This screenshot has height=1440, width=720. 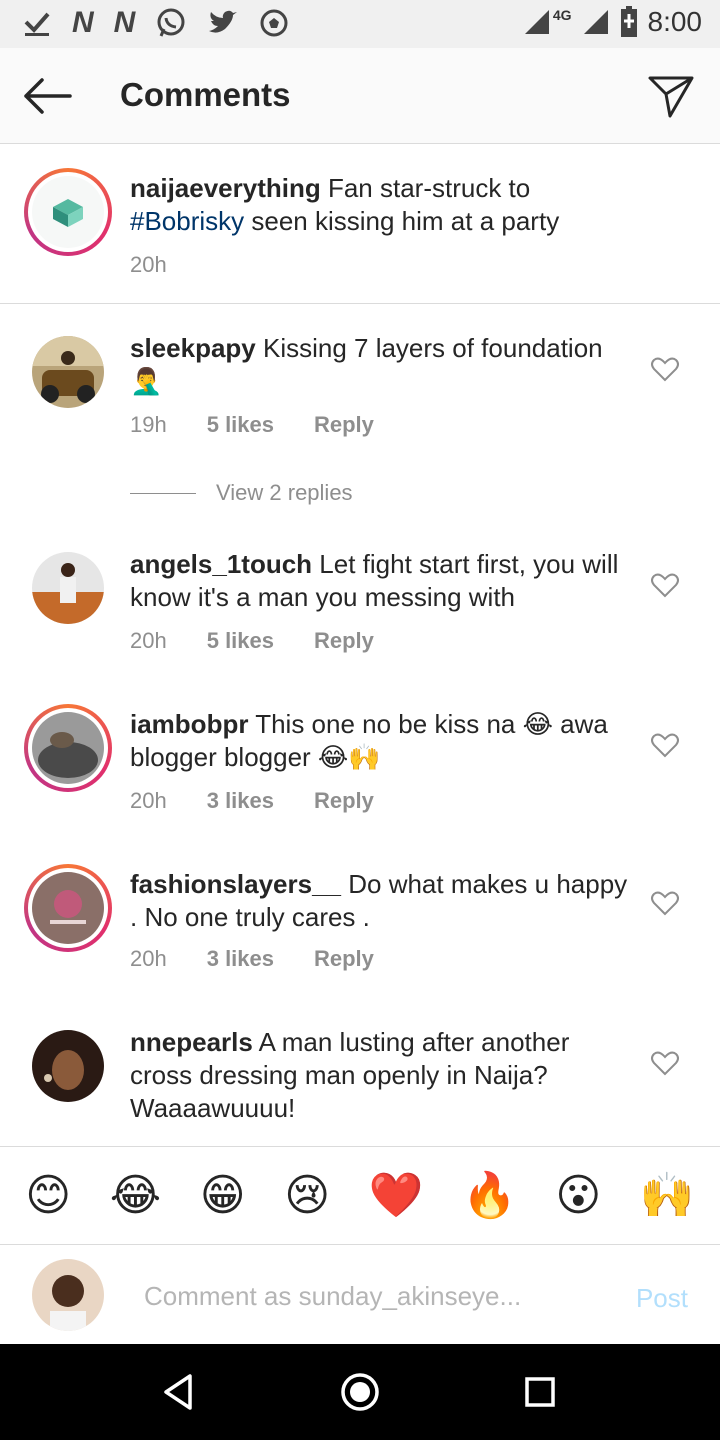 I want to click on naijaeverything-logo-icon, so click(x=68, y=213).